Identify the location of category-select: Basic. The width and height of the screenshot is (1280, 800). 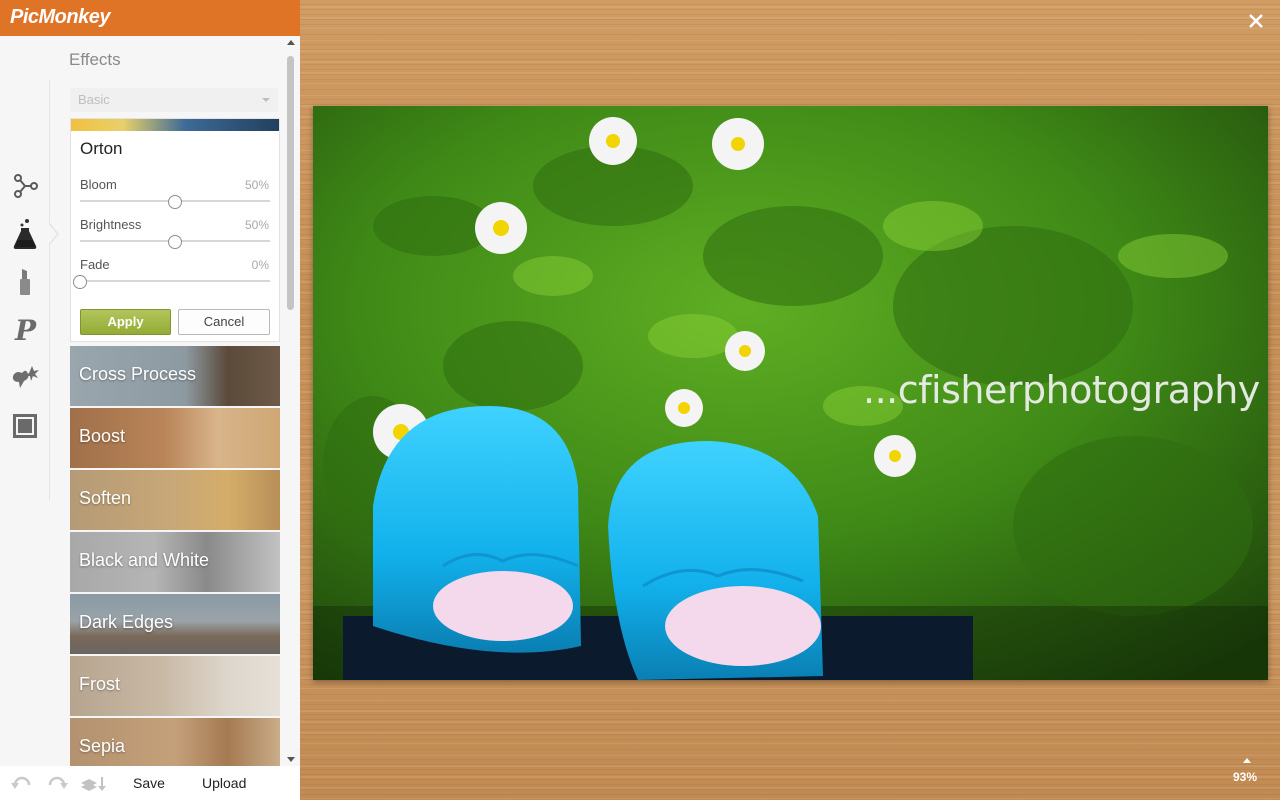
(174, 100).